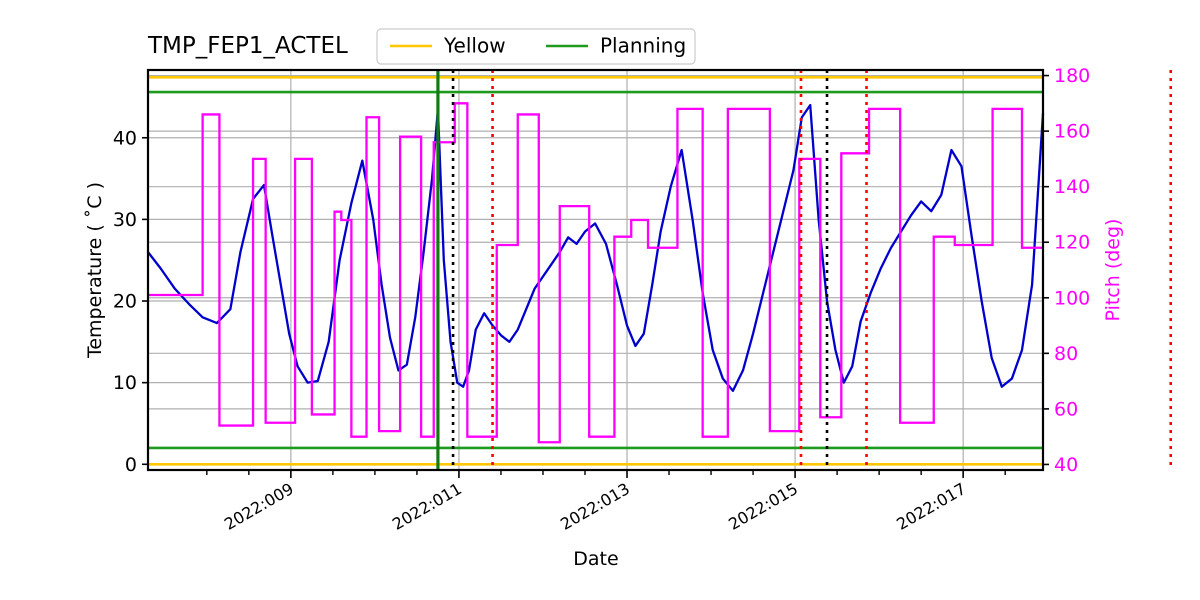 This screenshot has height=600, width=1200. I want to click on y-ticklabel-right: 60, so click(1066, 409).